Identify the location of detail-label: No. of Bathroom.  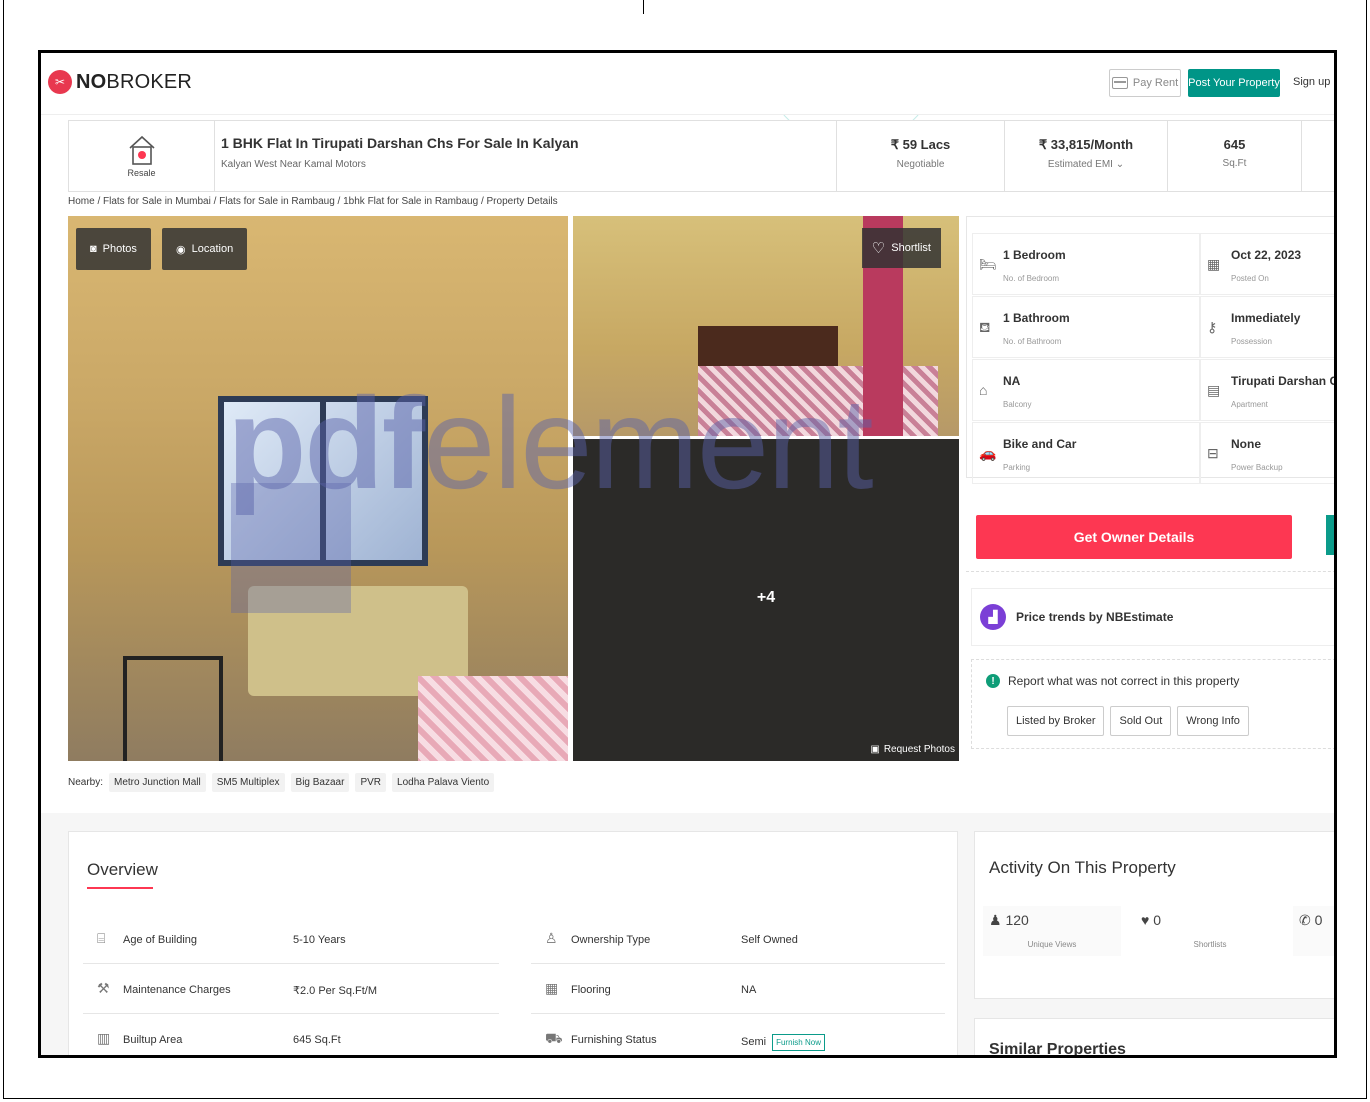
(1032, 341).